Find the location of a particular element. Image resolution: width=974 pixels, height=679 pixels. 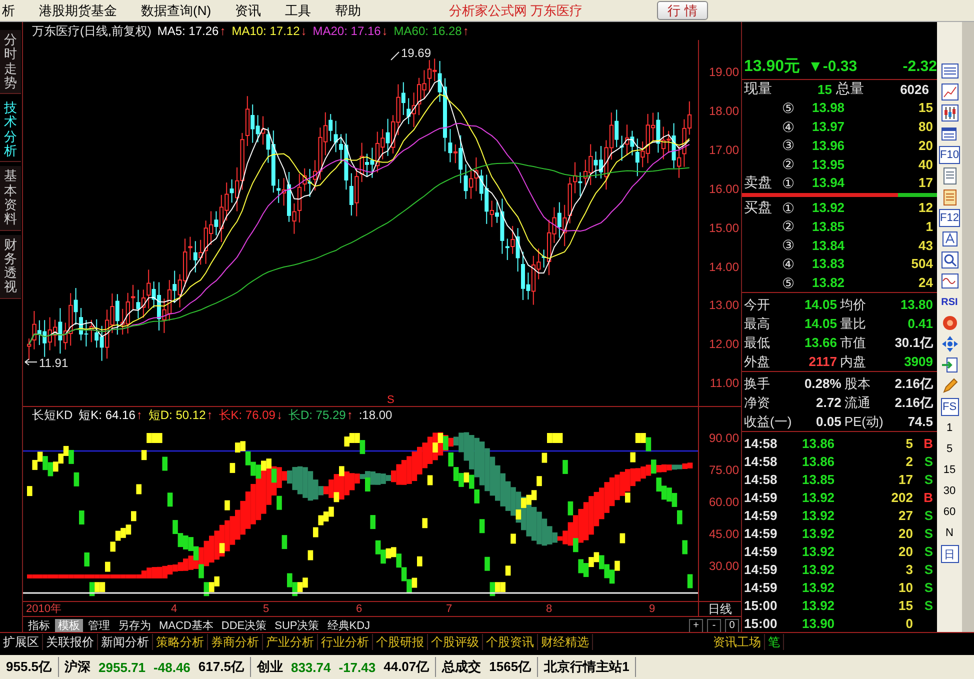

field-value: 15 is located at coordinates (824, 89).